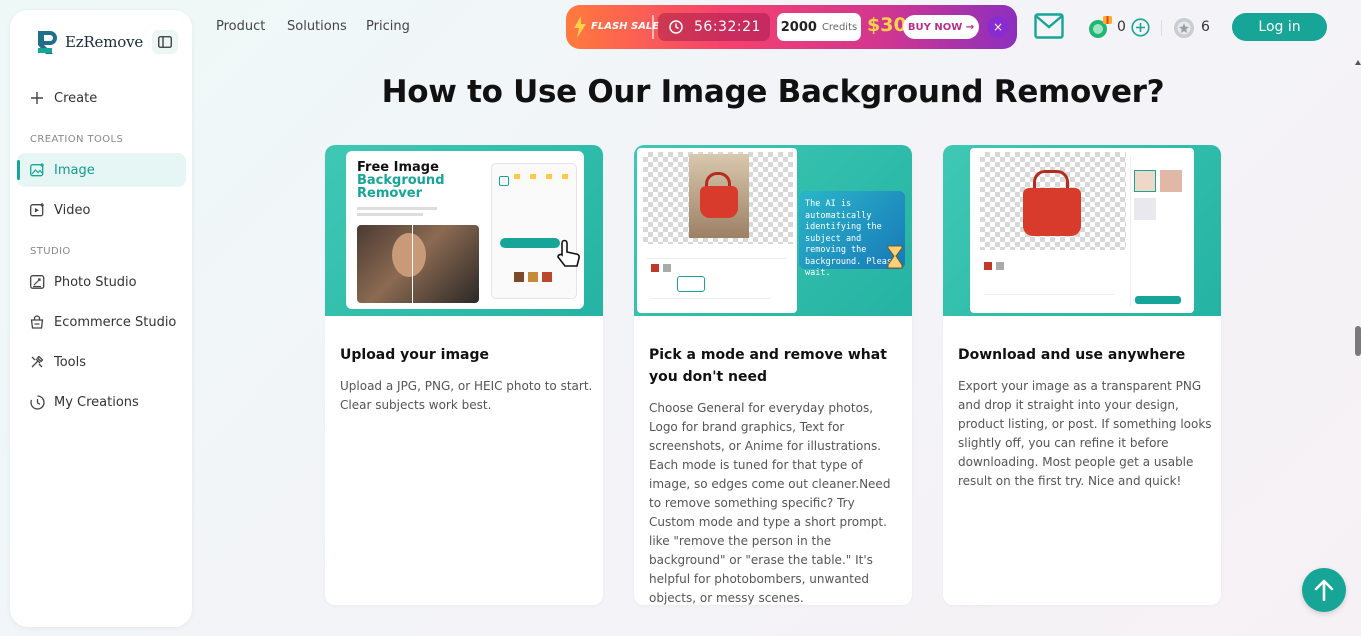  Describe the element at coordinates (773, 92) in the screenshot. I see `page-title: How to Use Our Image Background Remover?` at that location.